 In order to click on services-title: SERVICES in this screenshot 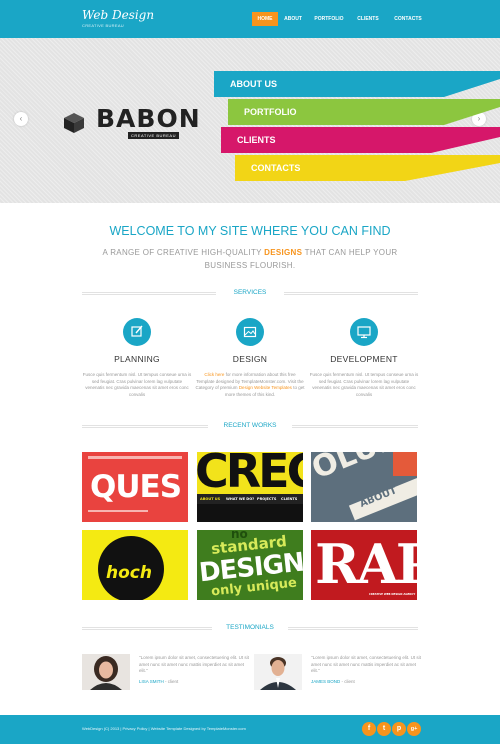, I will do `click(250, 292)`.